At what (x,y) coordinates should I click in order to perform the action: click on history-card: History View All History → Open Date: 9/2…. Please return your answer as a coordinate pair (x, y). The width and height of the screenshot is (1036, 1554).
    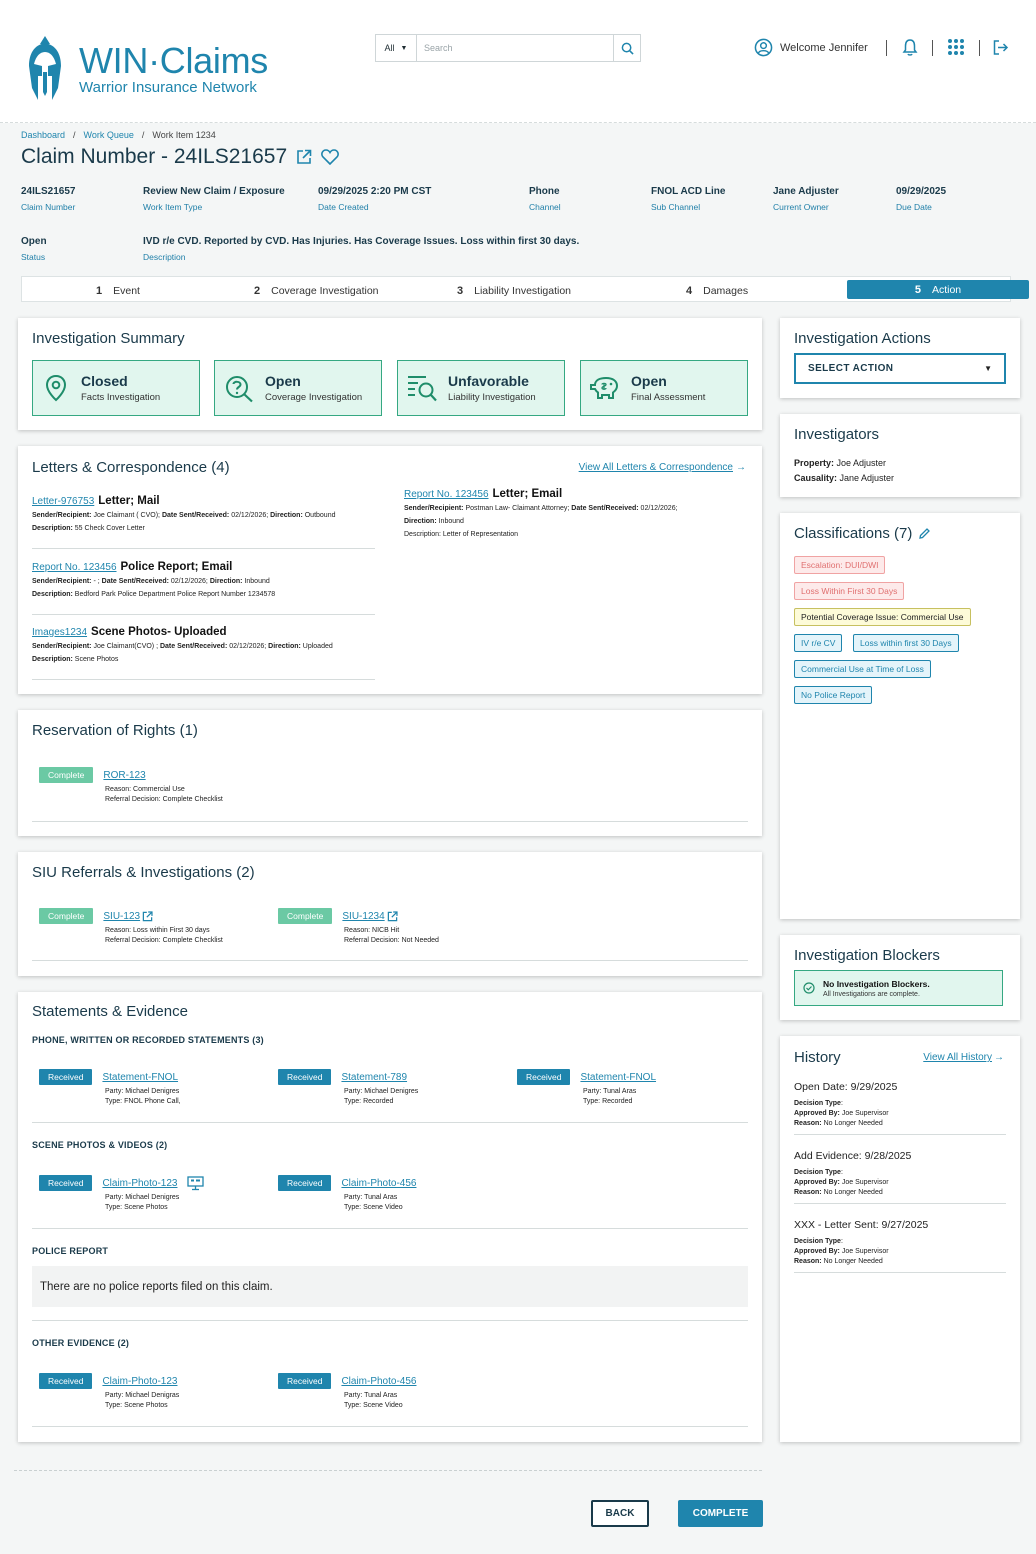
    Looking at the image, I should click on (900, 1239).